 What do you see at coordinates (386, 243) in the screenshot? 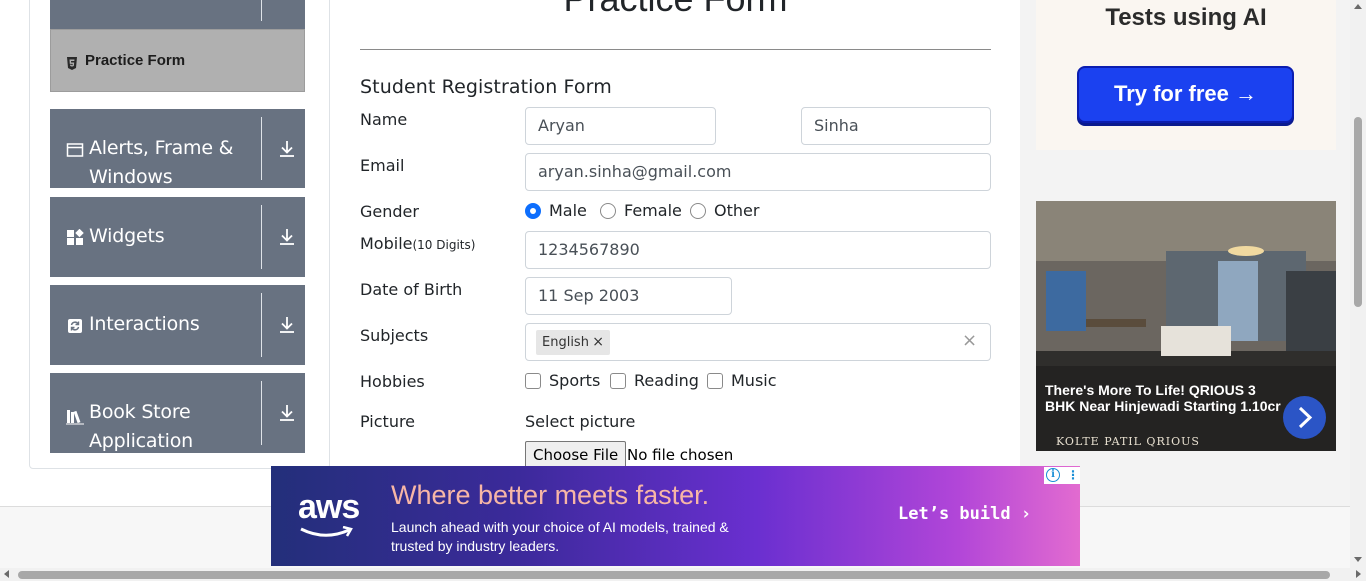
I see `mobile-label-text: Mobile` at bounding box center [386, 243].